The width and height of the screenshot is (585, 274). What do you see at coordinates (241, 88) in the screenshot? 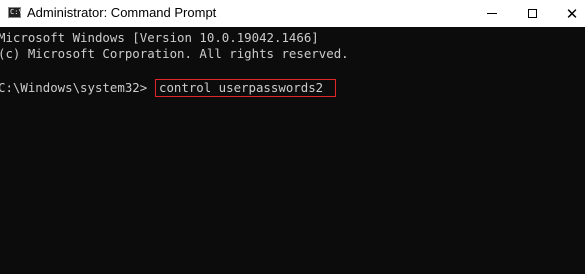
I see `typed-command: control userpasswords2` at bounding box center [241, 88].